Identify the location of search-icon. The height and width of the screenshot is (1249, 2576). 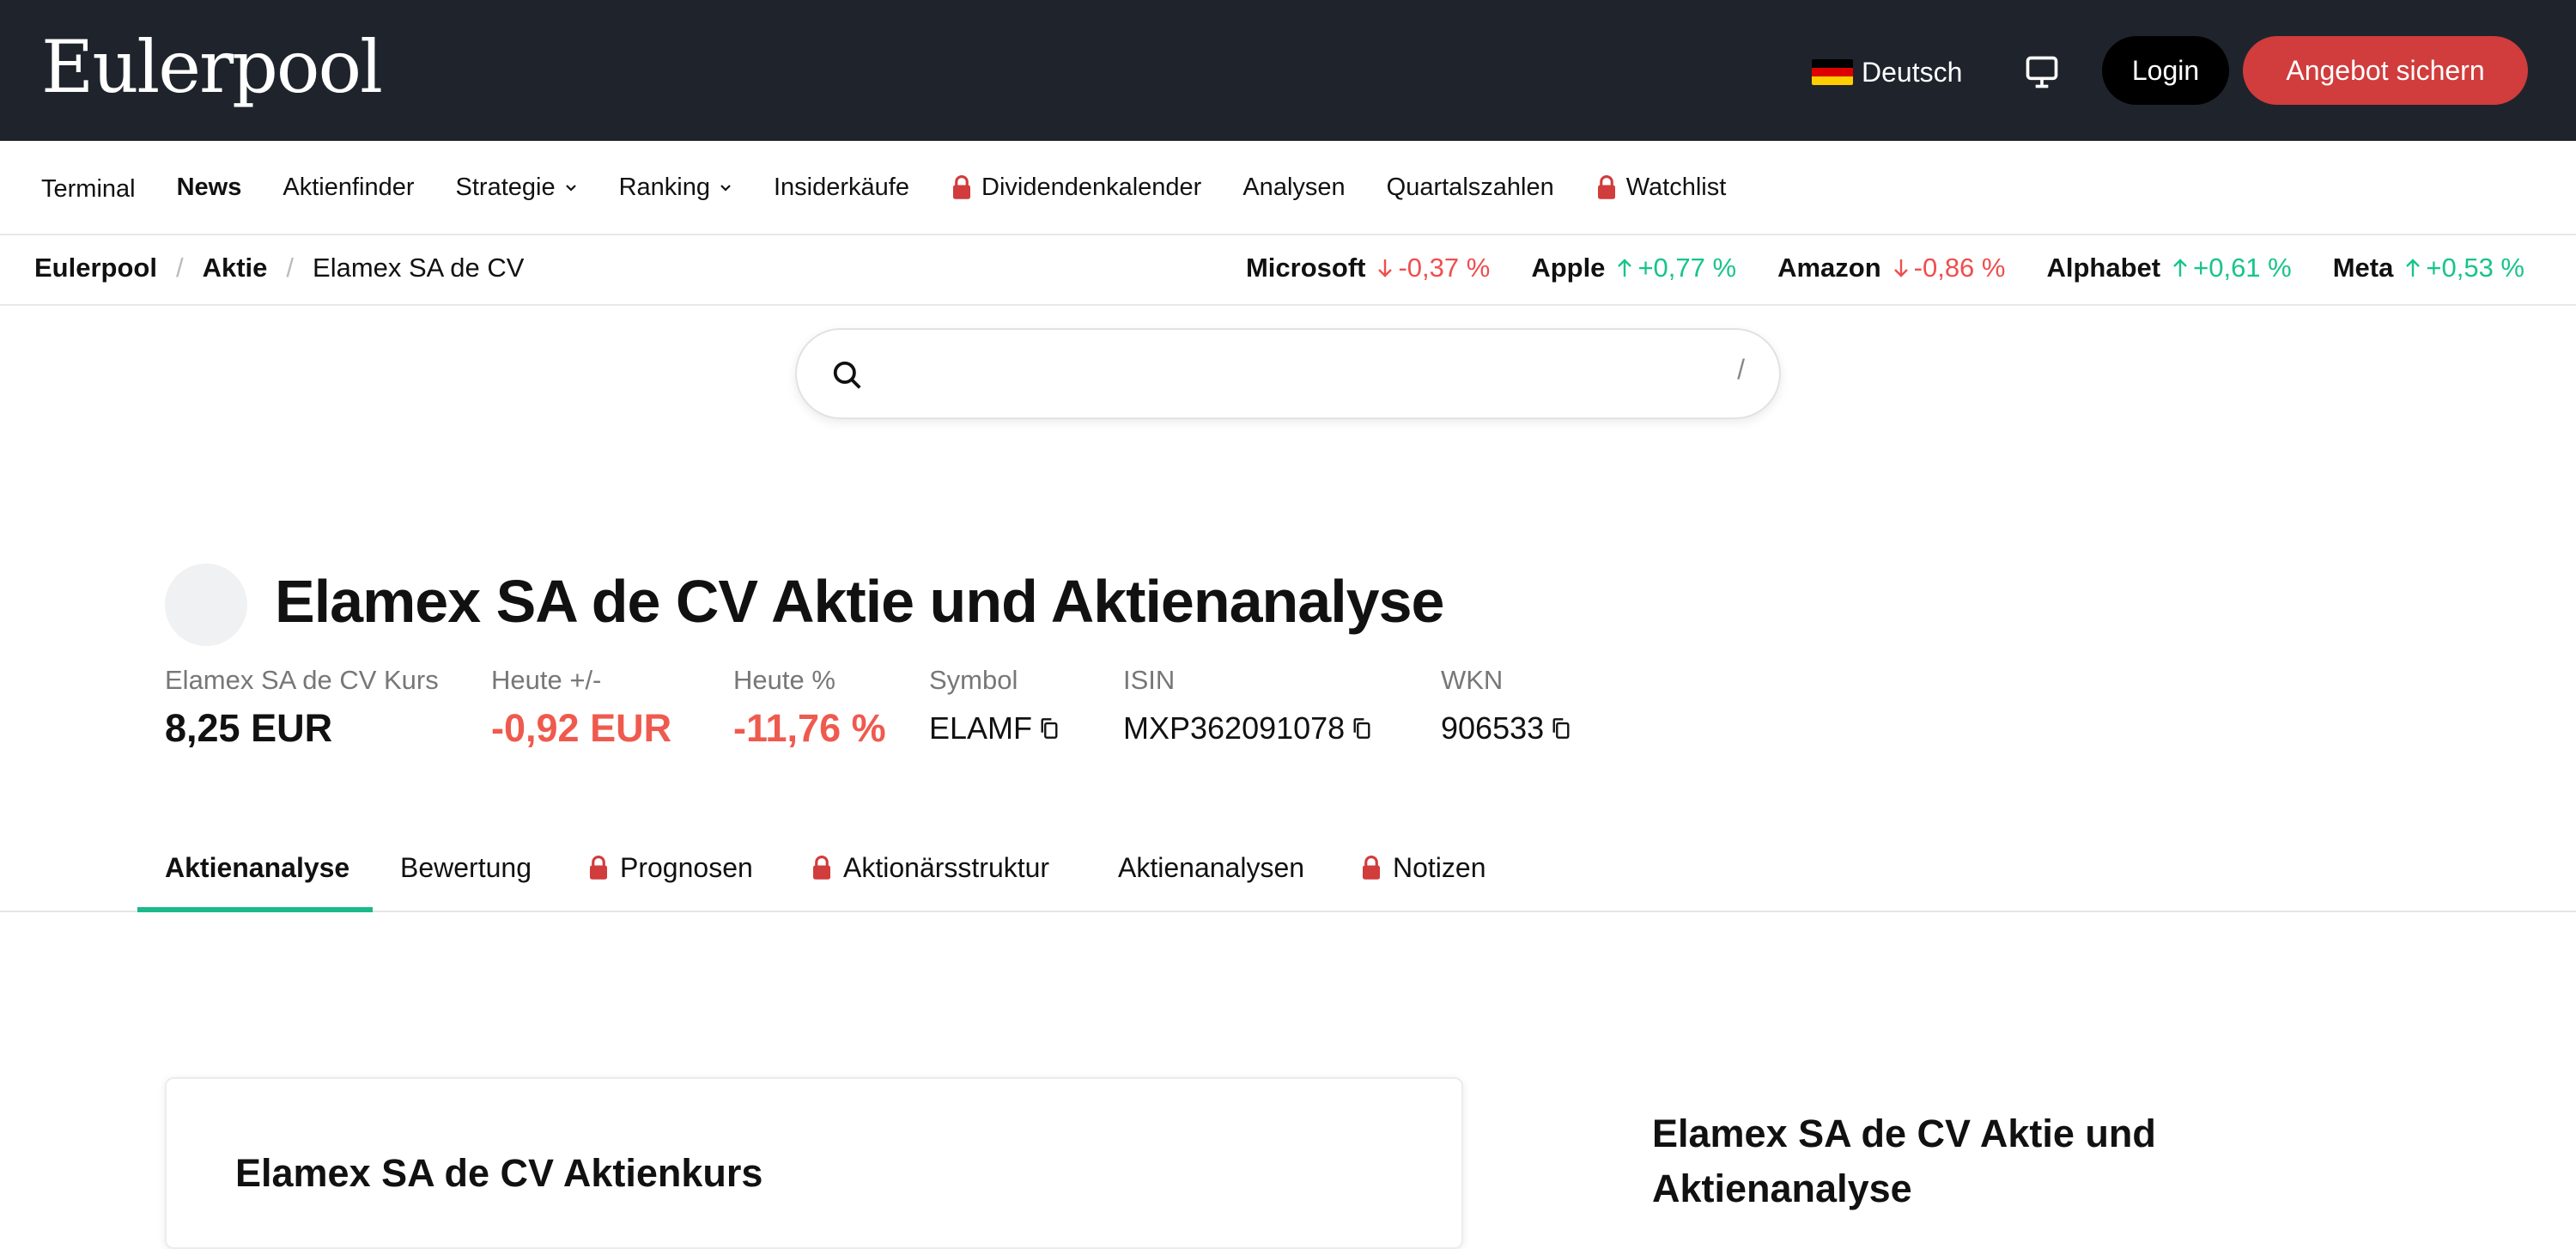
(847, 375).